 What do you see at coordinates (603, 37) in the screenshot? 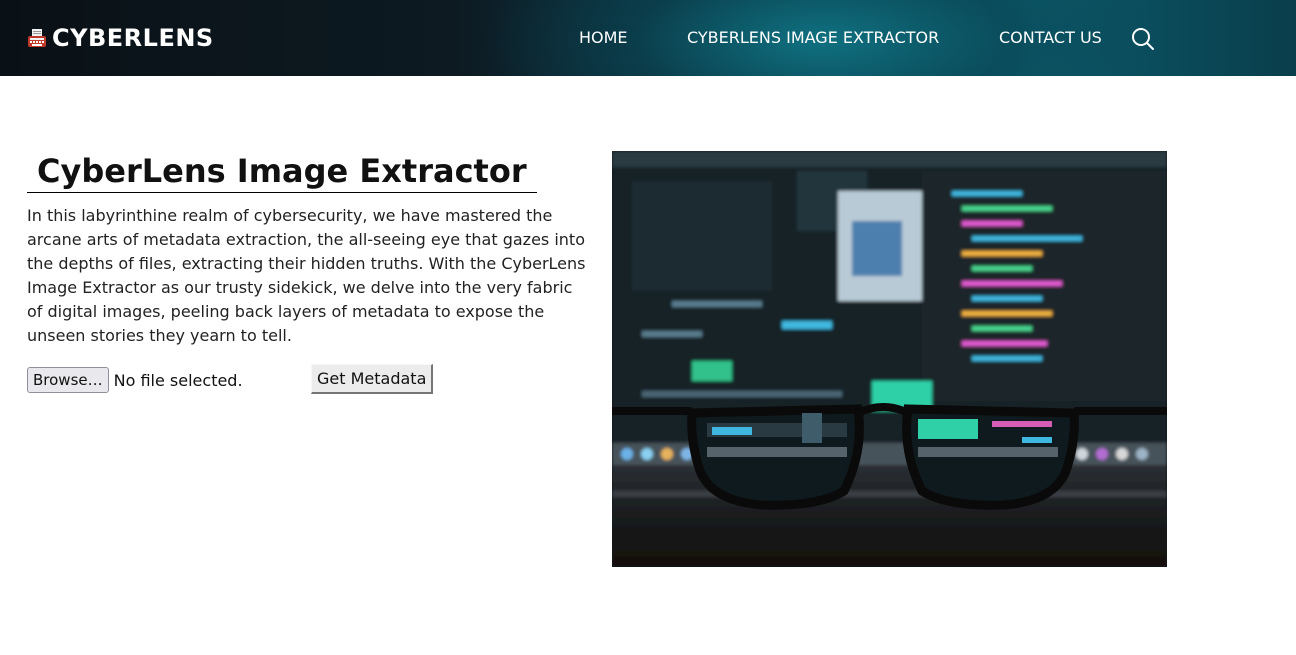
I see `nav-home: HOME` at bounding box center [603, 37].